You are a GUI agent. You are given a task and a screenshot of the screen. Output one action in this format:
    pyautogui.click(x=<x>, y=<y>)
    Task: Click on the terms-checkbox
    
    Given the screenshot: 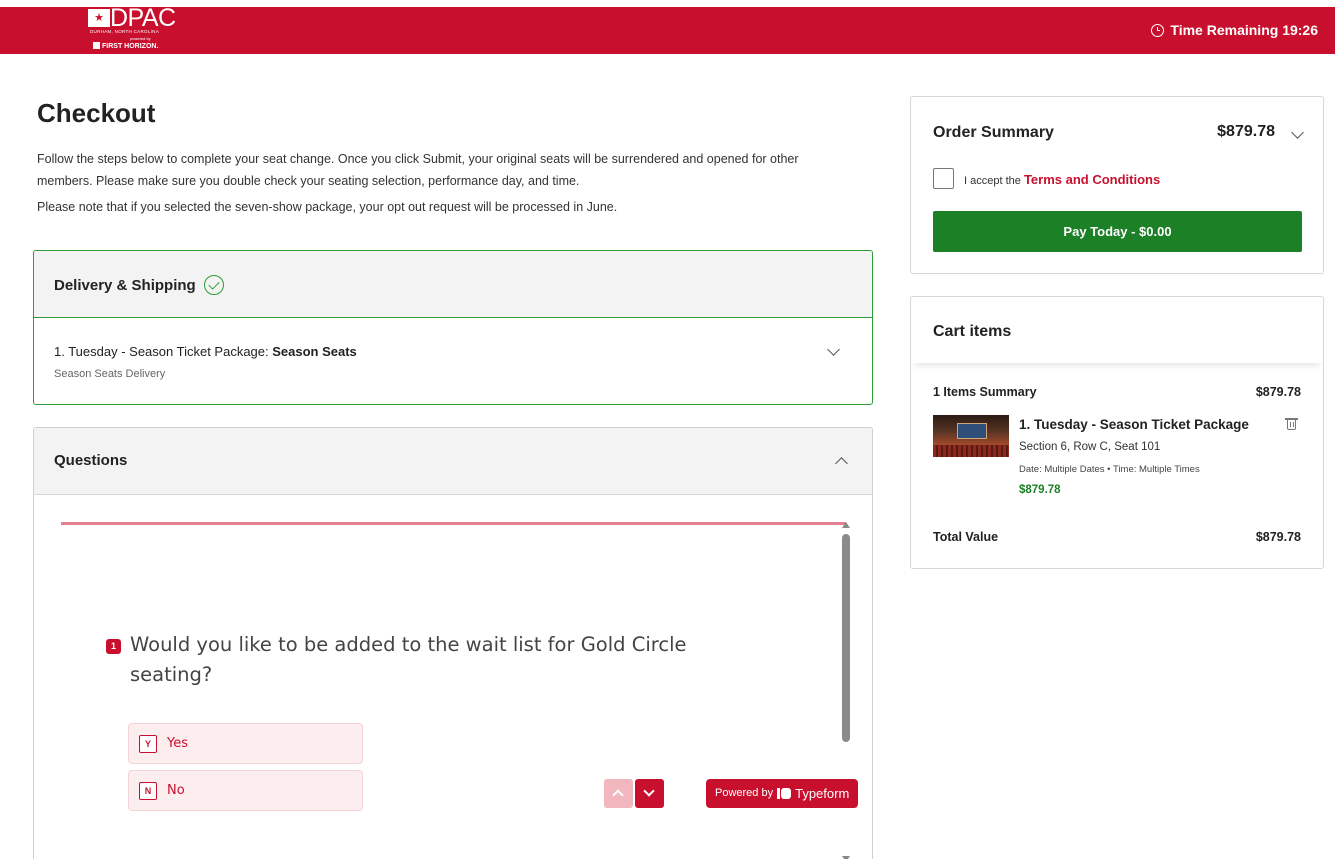 What is the action you would take?
    pyautogui.click(x=943, y=178)
    